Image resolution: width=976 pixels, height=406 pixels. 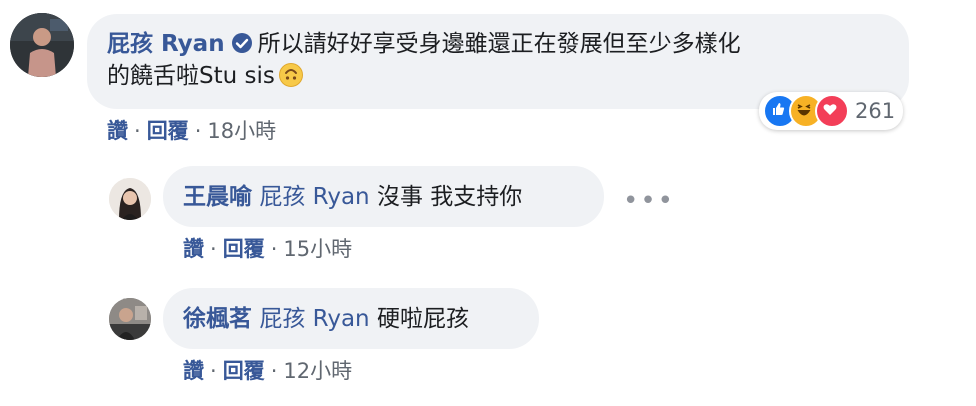 What do you see at coordinates (317, 371) in the screenshot?
I see `reply-2-timestamp: 12小時` at bounding box center [317, 371].